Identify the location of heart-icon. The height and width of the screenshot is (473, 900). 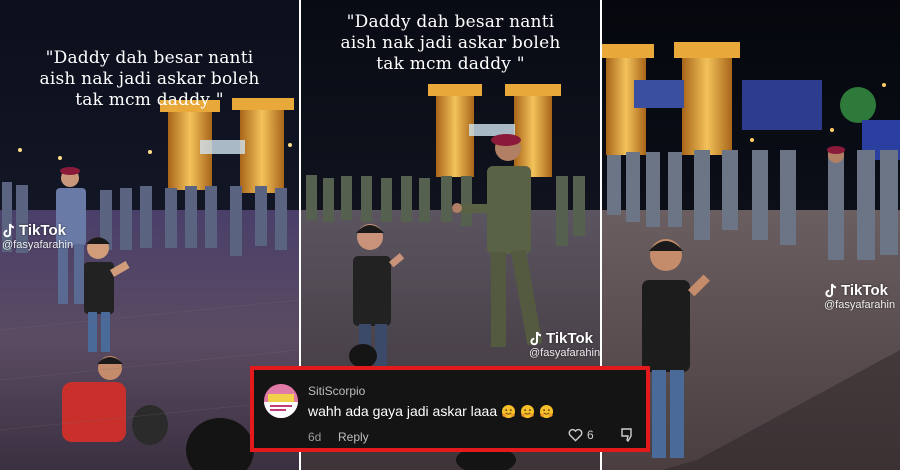
(575, 435).